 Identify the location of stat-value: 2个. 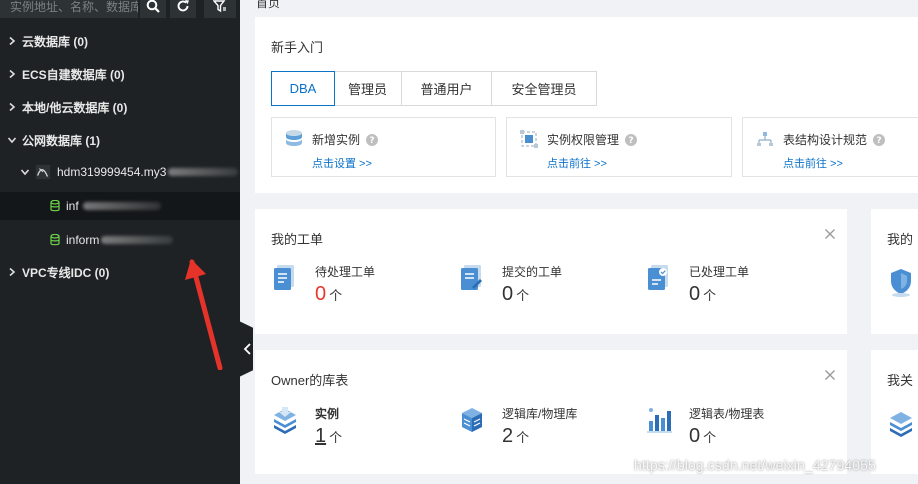
(515, 436).